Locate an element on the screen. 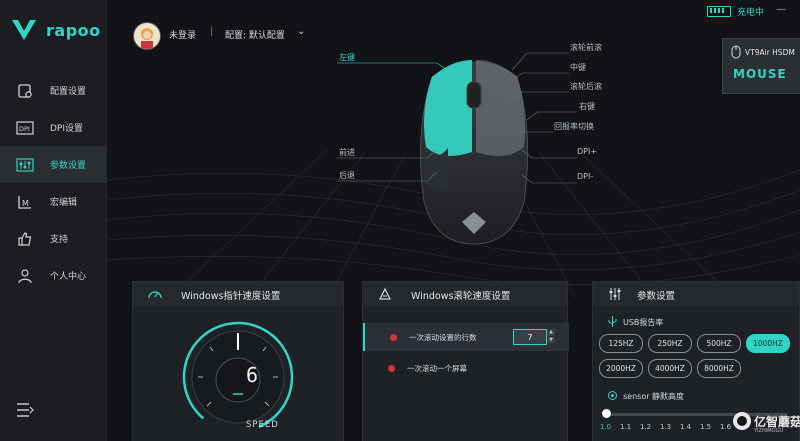 This screenshot has height=441, width=800. macro-icon: M is located at coordinates (25, 202).